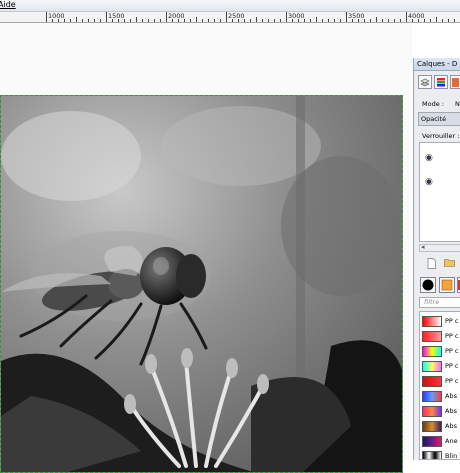  I want to click on pattern-icon, so click(447, 285).